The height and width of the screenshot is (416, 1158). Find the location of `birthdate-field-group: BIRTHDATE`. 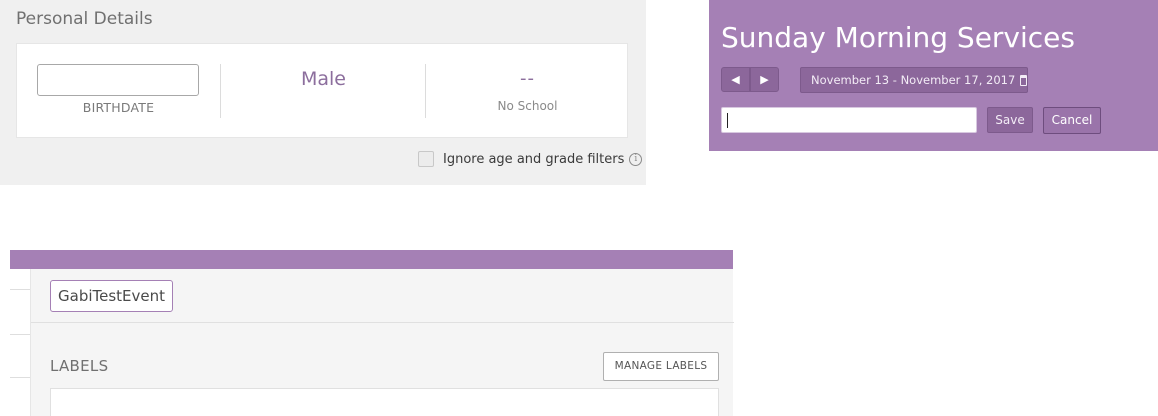

birthdate-field-group: BIRTHDATE is located at coordinates (118, 91).